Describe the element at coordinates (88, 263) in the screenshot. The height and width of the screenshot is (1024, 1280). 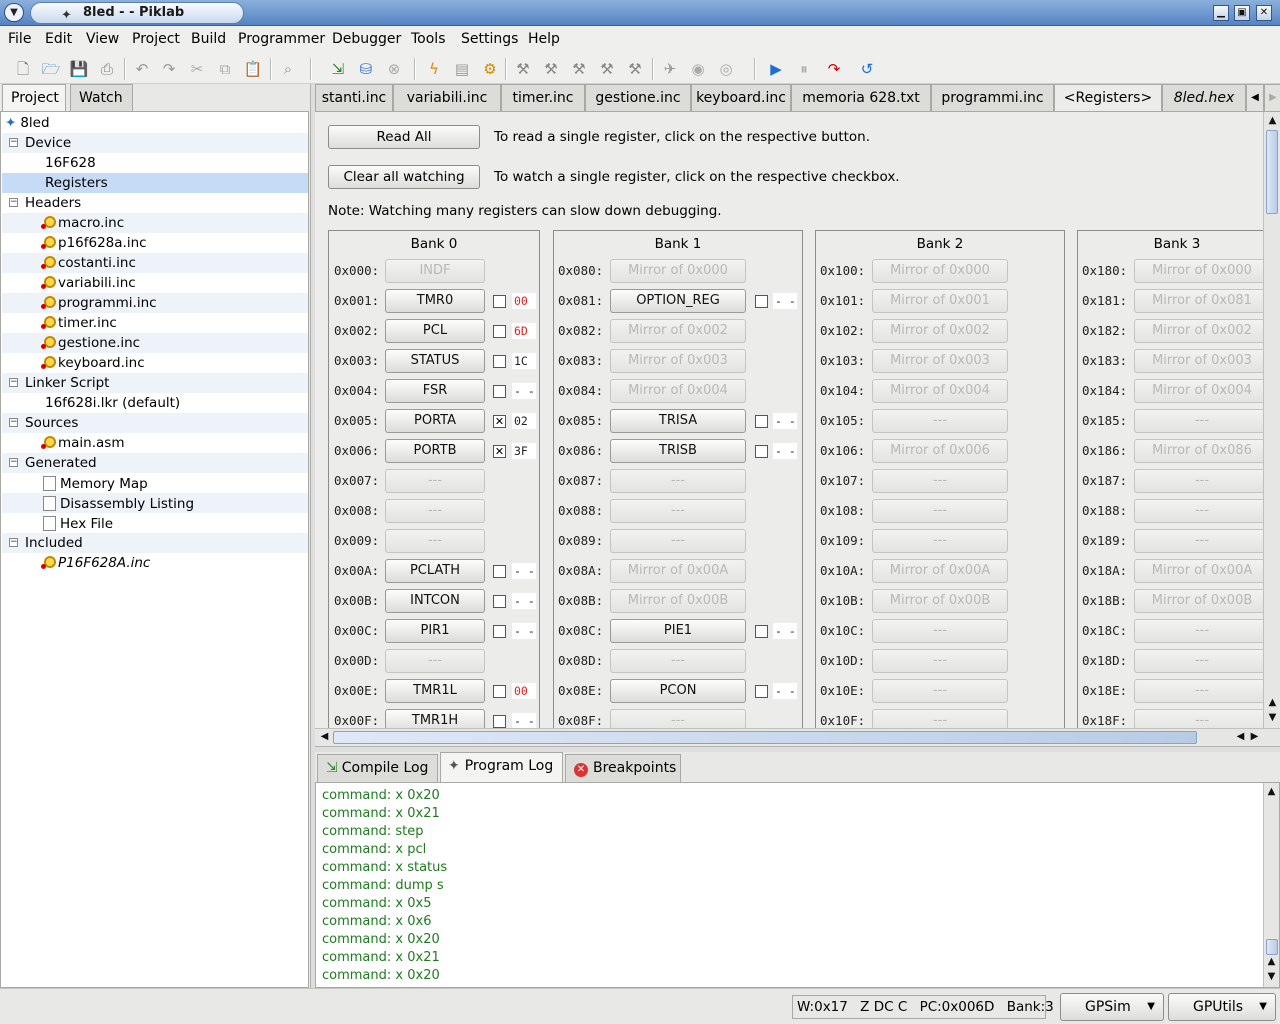
I see `tree-item-header: costanti.inc` at that location.